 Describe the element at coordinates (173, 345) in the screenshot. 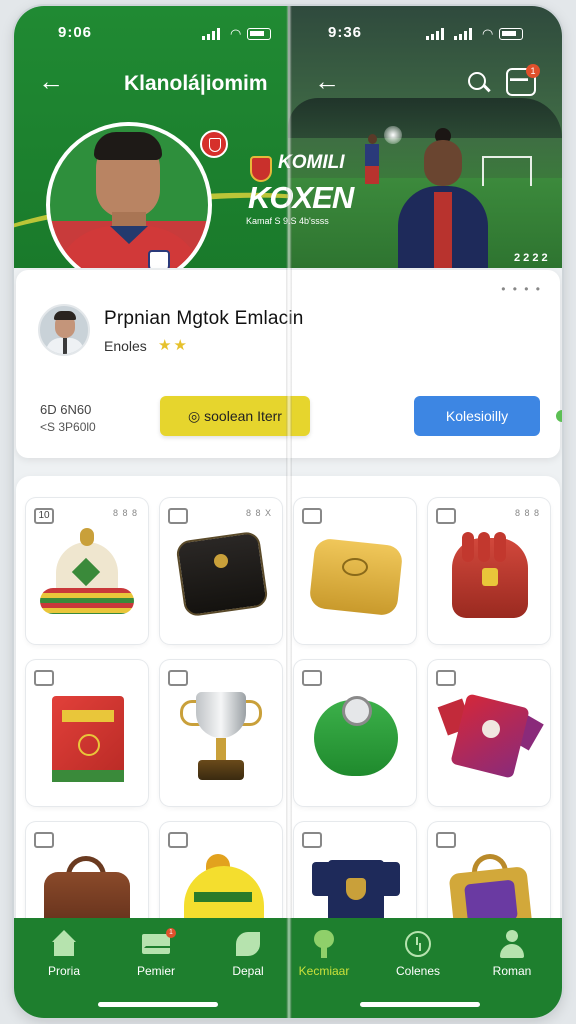

I see `rating-stars-icon: ★★` at that location.